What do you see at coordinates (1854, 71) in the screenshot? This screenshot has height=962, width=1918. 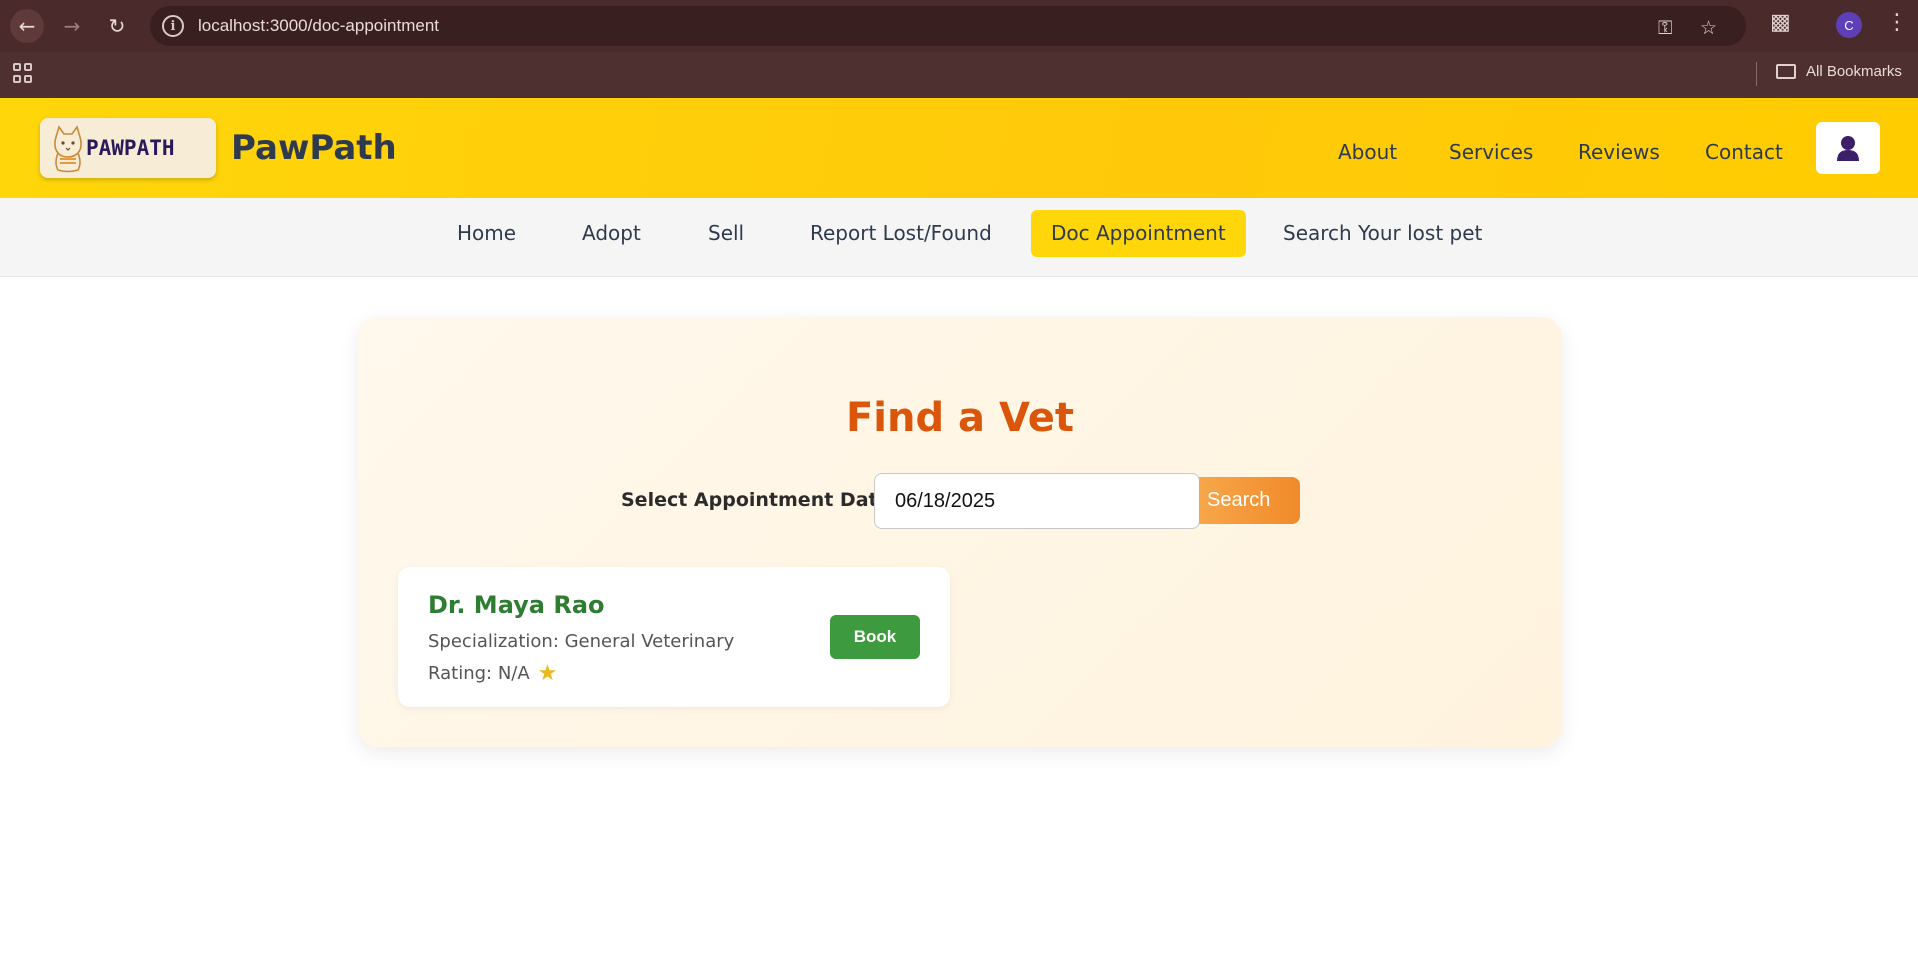 I see `all-bookmarks-label: All Bookmarks` at bounding box center [1854, 71].